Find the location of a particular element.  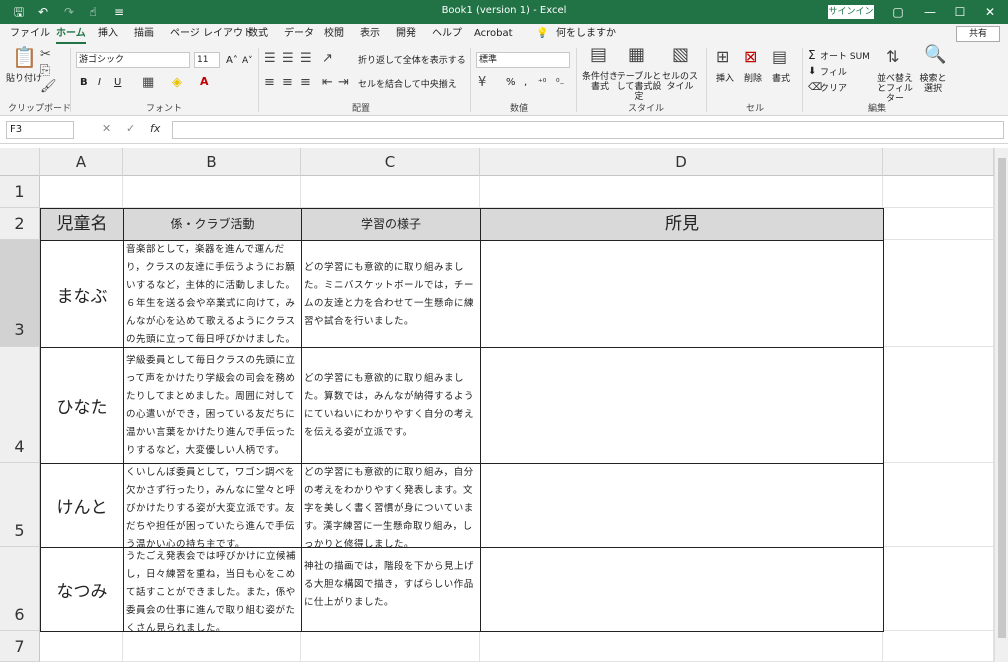

cell-b1 is located at coordinates (212, 192).